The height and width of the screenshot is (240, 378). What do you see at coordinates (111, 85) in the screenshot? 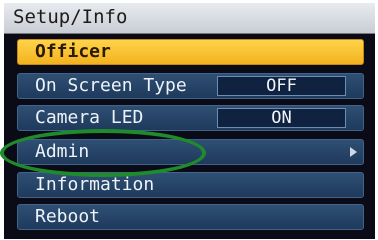
I see `menu-item-label: On Screen Type` at bounding box center [111, 85].